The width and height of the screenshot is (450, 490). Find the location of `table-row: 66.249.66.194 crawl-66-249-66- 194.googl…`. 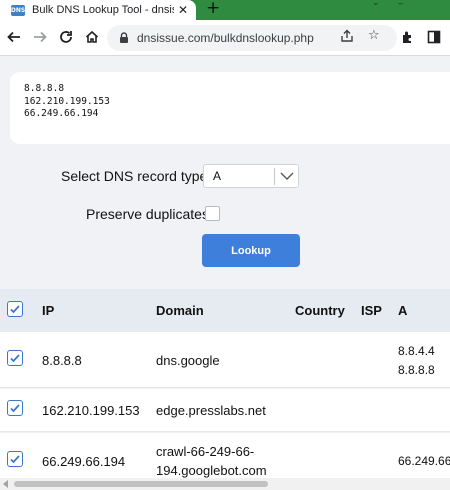

table-row: 66.249.66.194 crawl-66-249-66- 194.googl… is located at coordinates (225, 458).